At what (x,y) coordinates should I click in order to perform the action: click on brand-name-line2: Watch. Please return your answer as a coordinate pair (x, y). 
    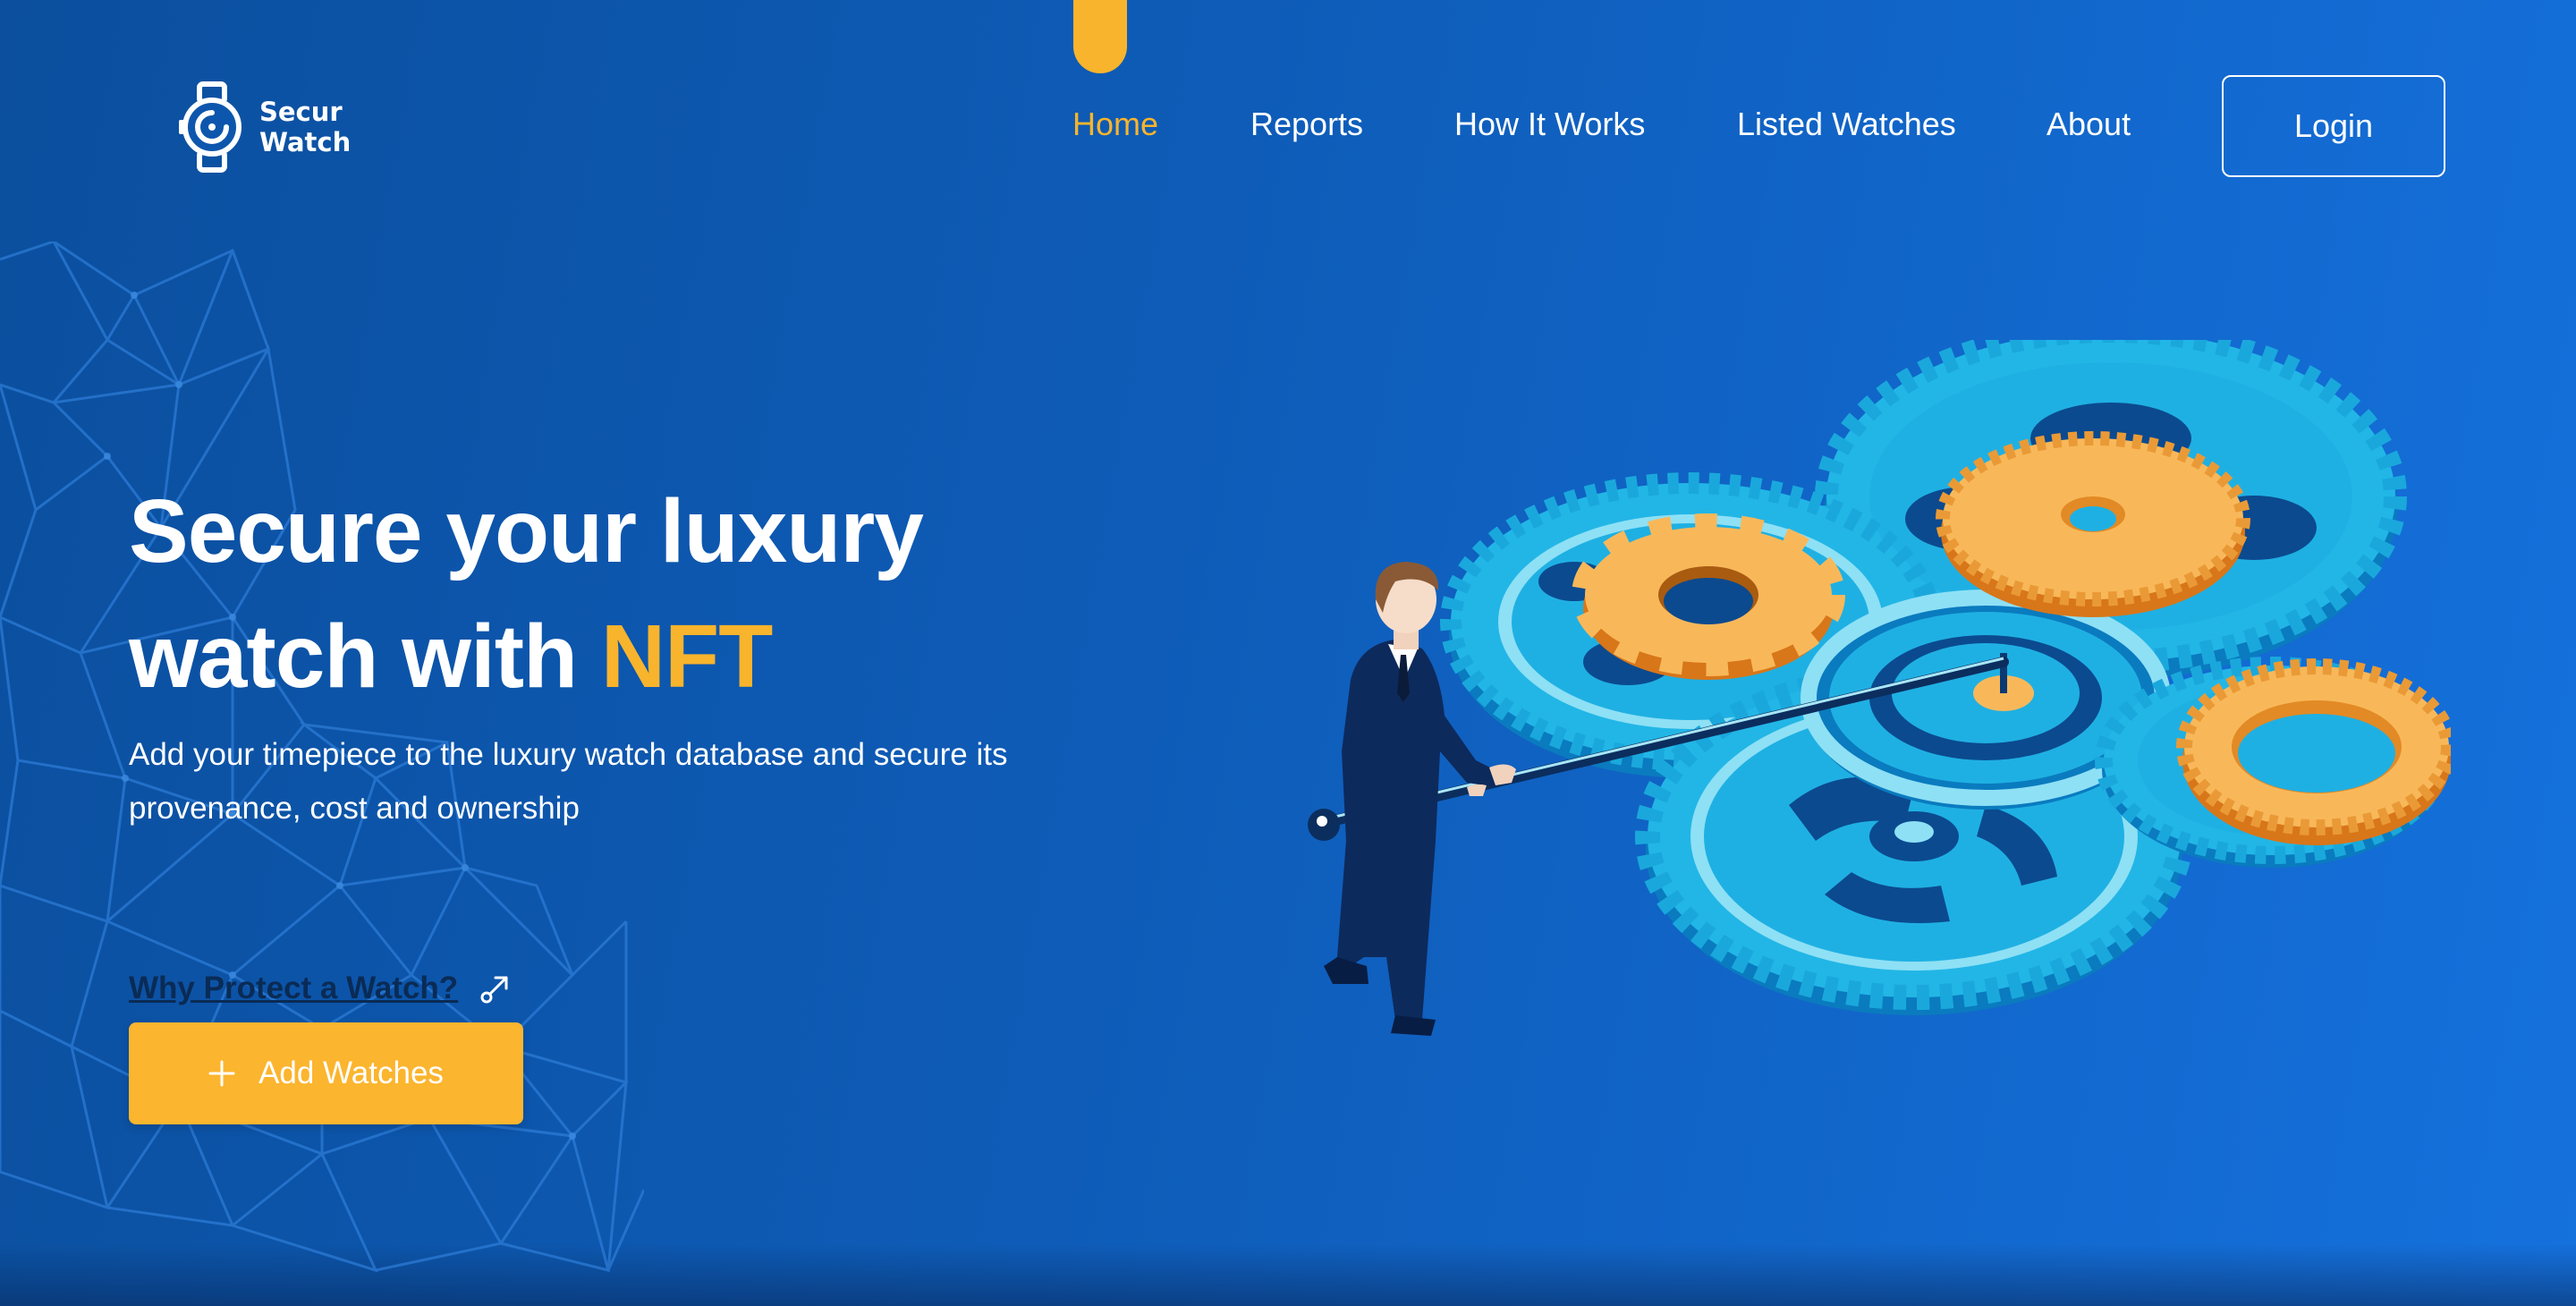
    Looking at the image, I should click on (305, 142).